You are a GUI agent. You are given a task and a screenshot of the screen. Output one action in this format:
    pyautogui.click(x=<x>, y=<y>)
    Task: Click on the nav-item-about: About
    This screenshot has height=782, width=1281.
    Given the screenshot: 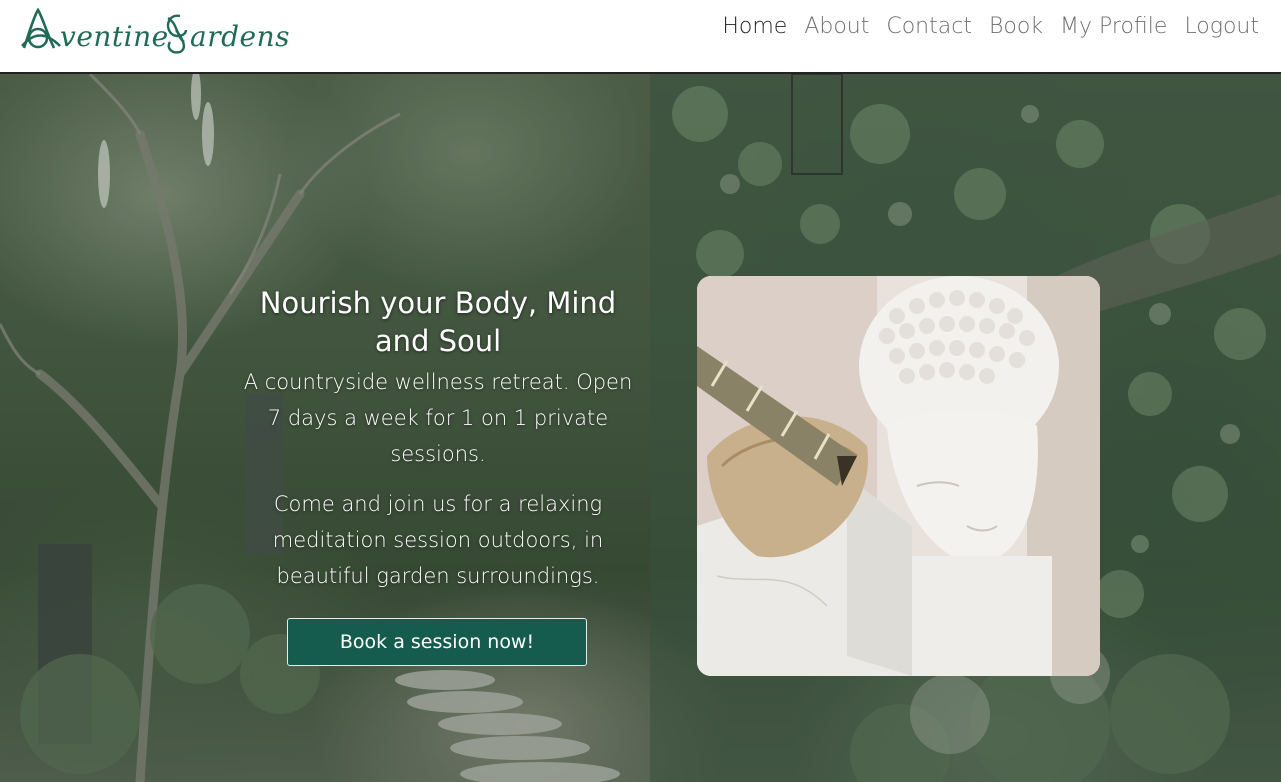 What is the action you would take?
    pyautogui.click(x=836, y=26)
    